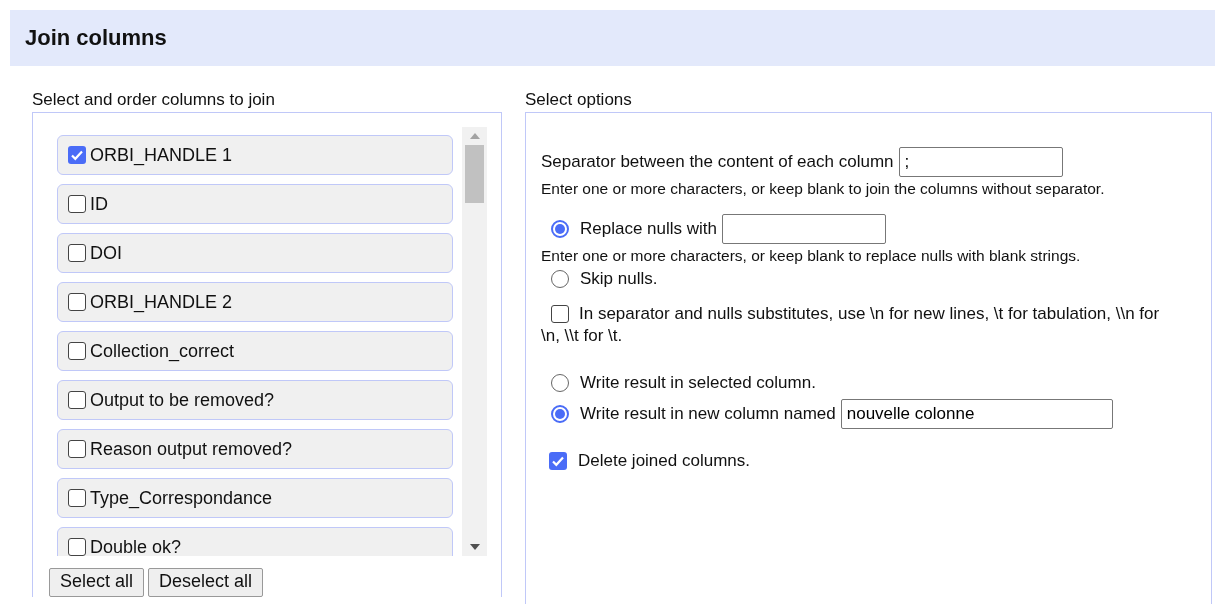 The image size is (1215, 604). I want to click on column-name: Output to be removed?, so click(182, 400).